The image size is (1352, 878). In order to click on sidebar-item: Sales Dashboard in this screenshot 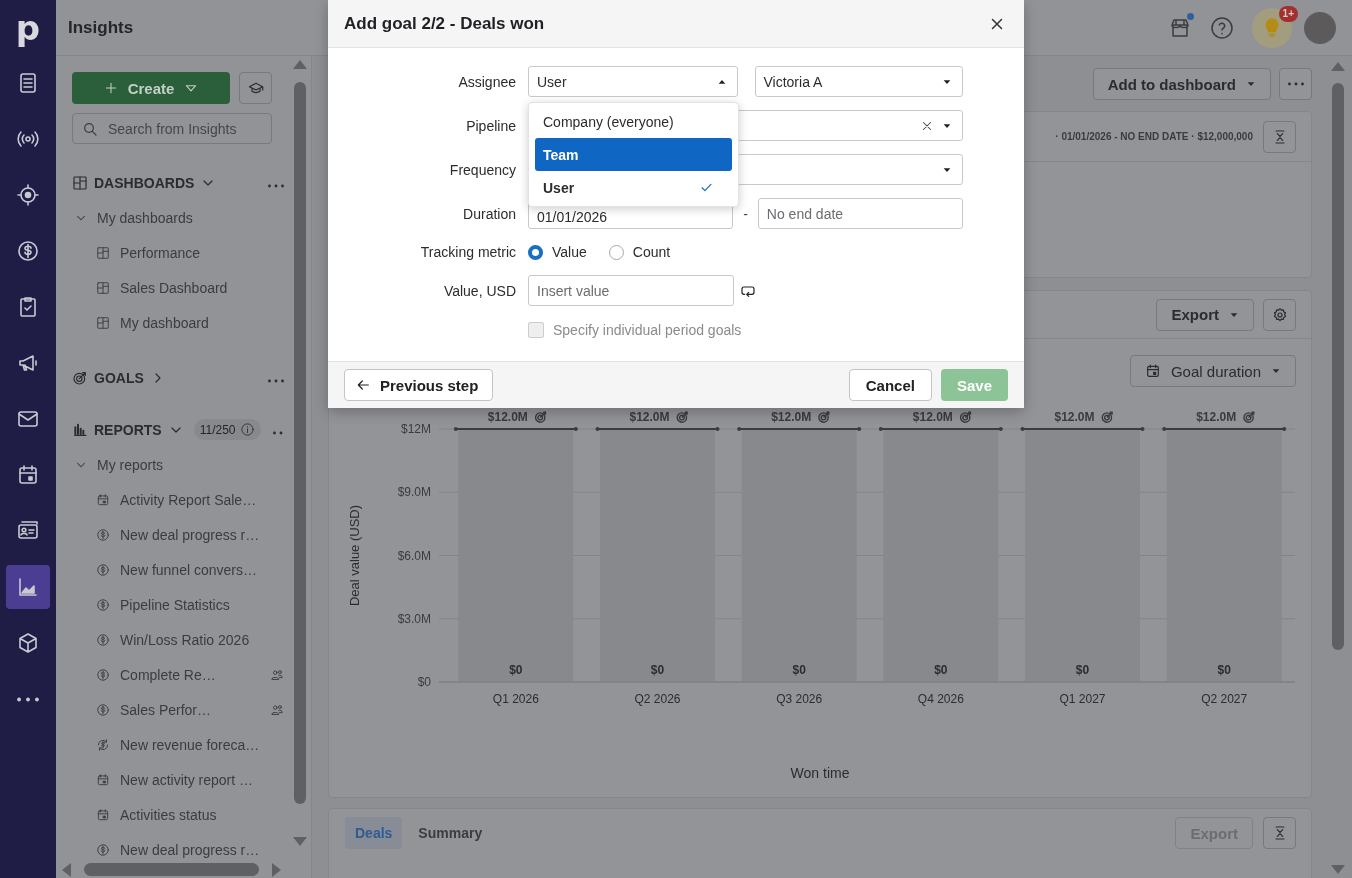, I will do `click(178, 287)`.